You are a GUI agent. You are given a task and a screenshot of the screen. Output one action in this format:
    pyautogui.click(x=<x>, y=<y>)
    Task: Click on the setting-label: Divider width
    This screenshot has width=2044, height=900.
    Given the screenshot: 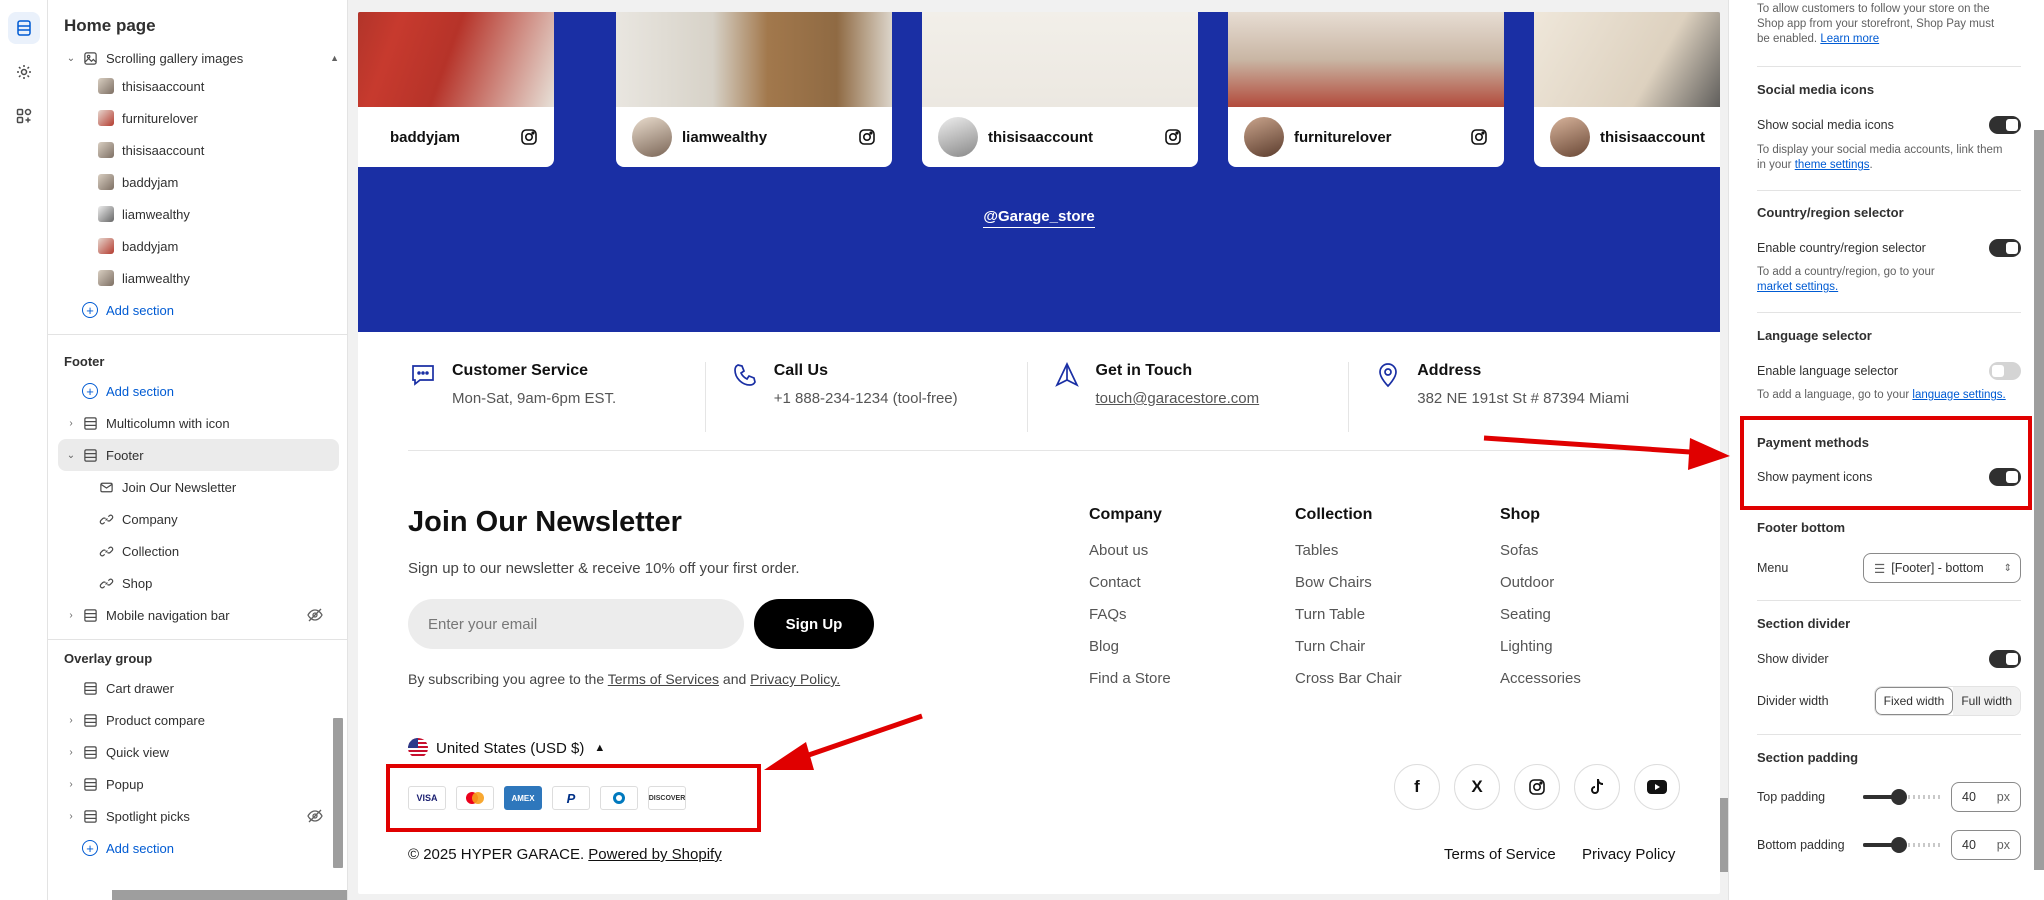 What is the action you would take?
    pyautogui.click(x=1793, y=701)
    